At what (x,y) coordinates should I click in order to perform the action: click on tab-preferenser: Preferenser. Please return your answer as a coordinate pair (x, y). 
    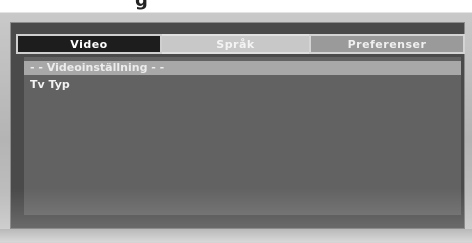
    Looking at the image, I should click on (387, 44).